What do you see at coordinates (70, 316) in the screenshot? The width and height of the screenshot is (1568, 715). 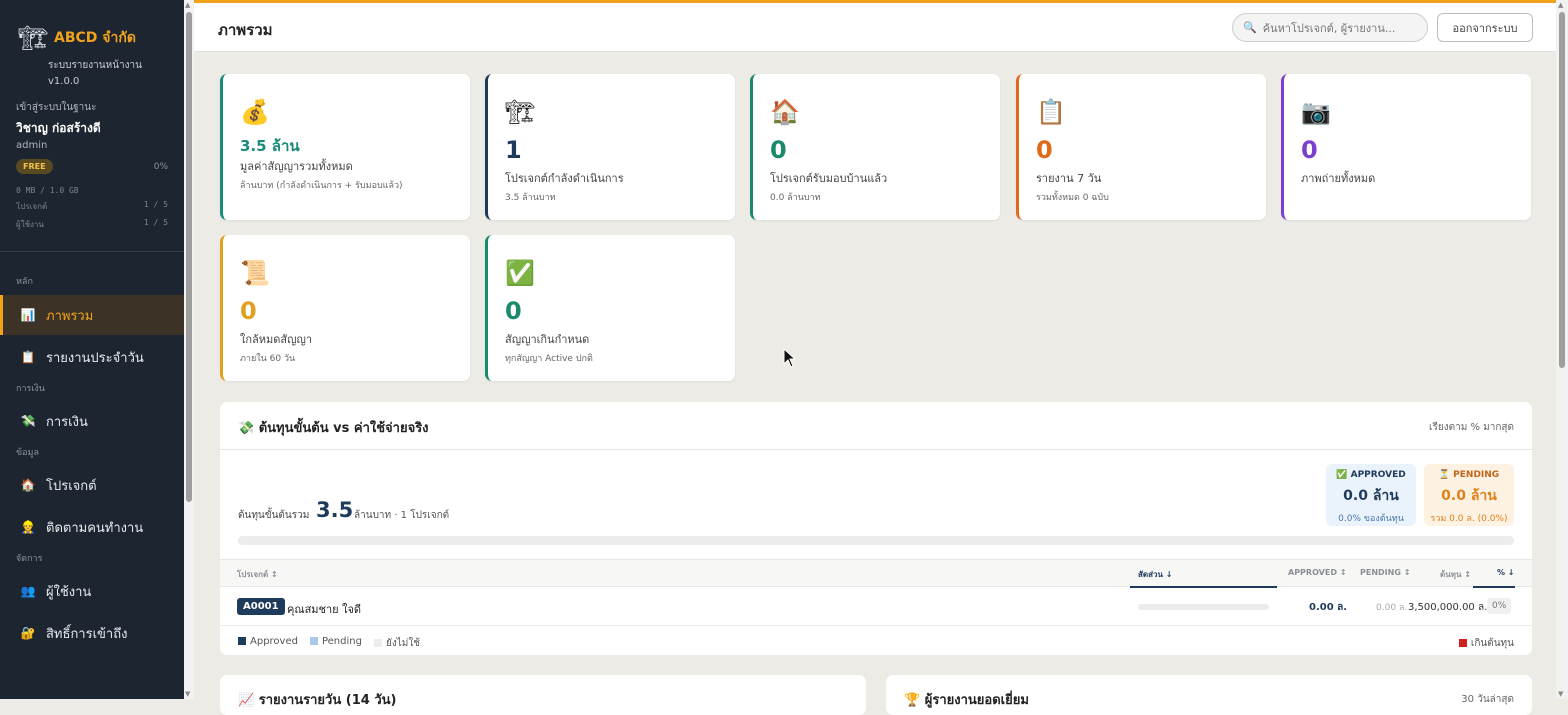 I see `sidebar-item-label: ภาพรวม` at bounding box center [70, 316].